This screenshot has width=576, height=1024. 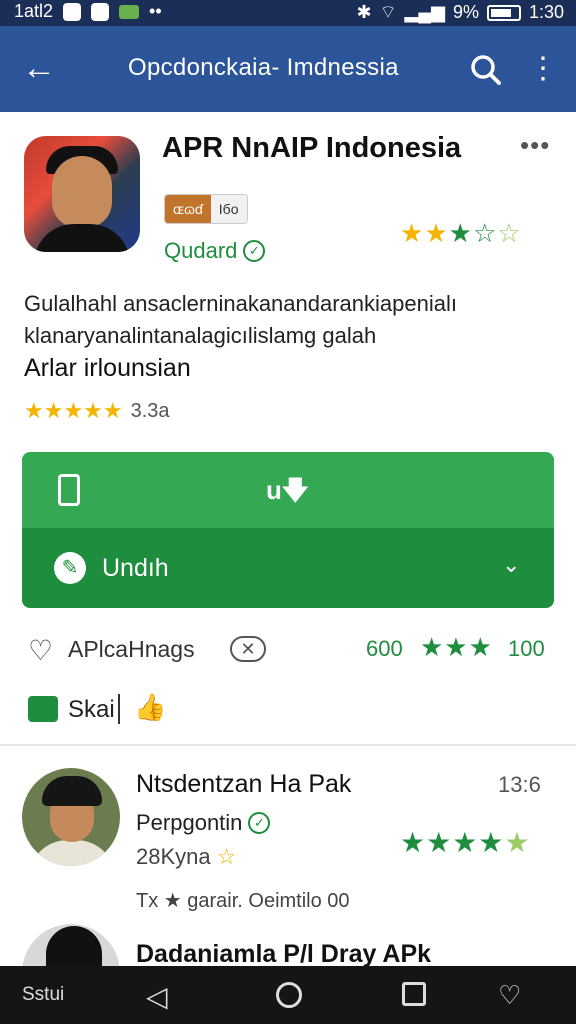 I want to click on carrier-text: 1atl2, so click(x=34, y=11).